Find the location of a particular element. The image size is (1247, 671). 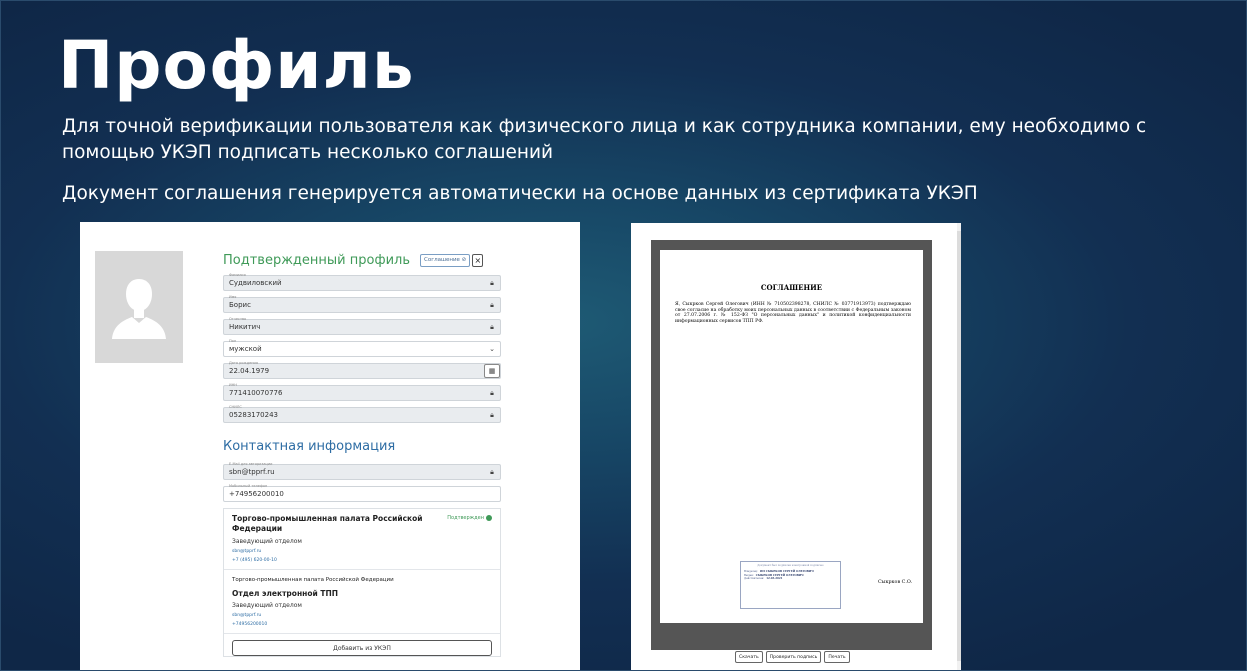

check-circle-icon is located at coordinates (489, 518).